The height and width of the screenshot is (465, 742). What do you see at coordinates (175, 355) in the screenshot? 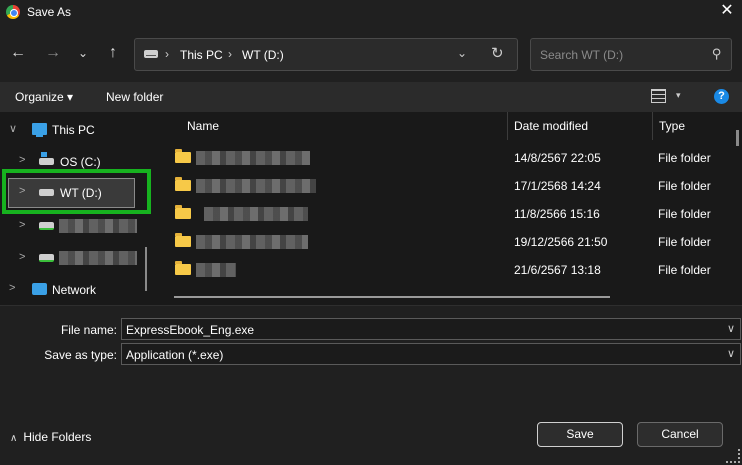
I see `save-as-type-value: Application (*.exe)` at bounding box center [175, 355].